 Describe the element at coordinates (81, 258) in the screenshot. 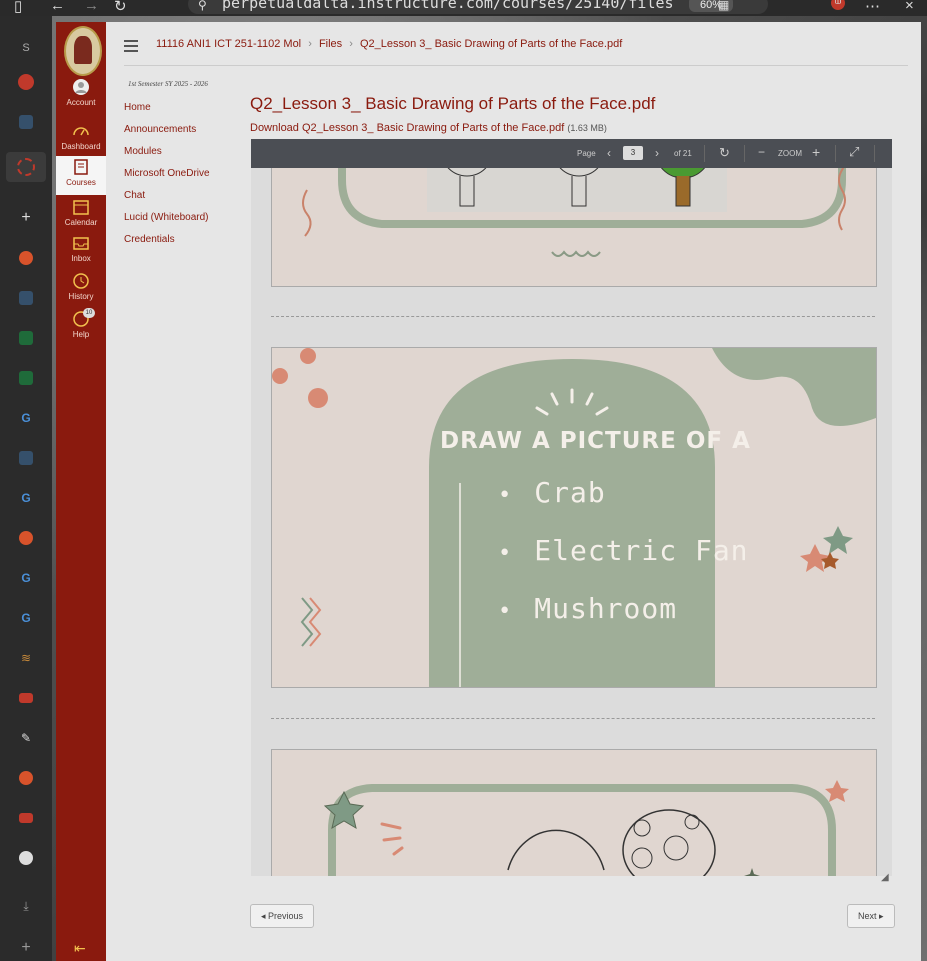

I see `nav-inbox-label: Inbox` at that location.